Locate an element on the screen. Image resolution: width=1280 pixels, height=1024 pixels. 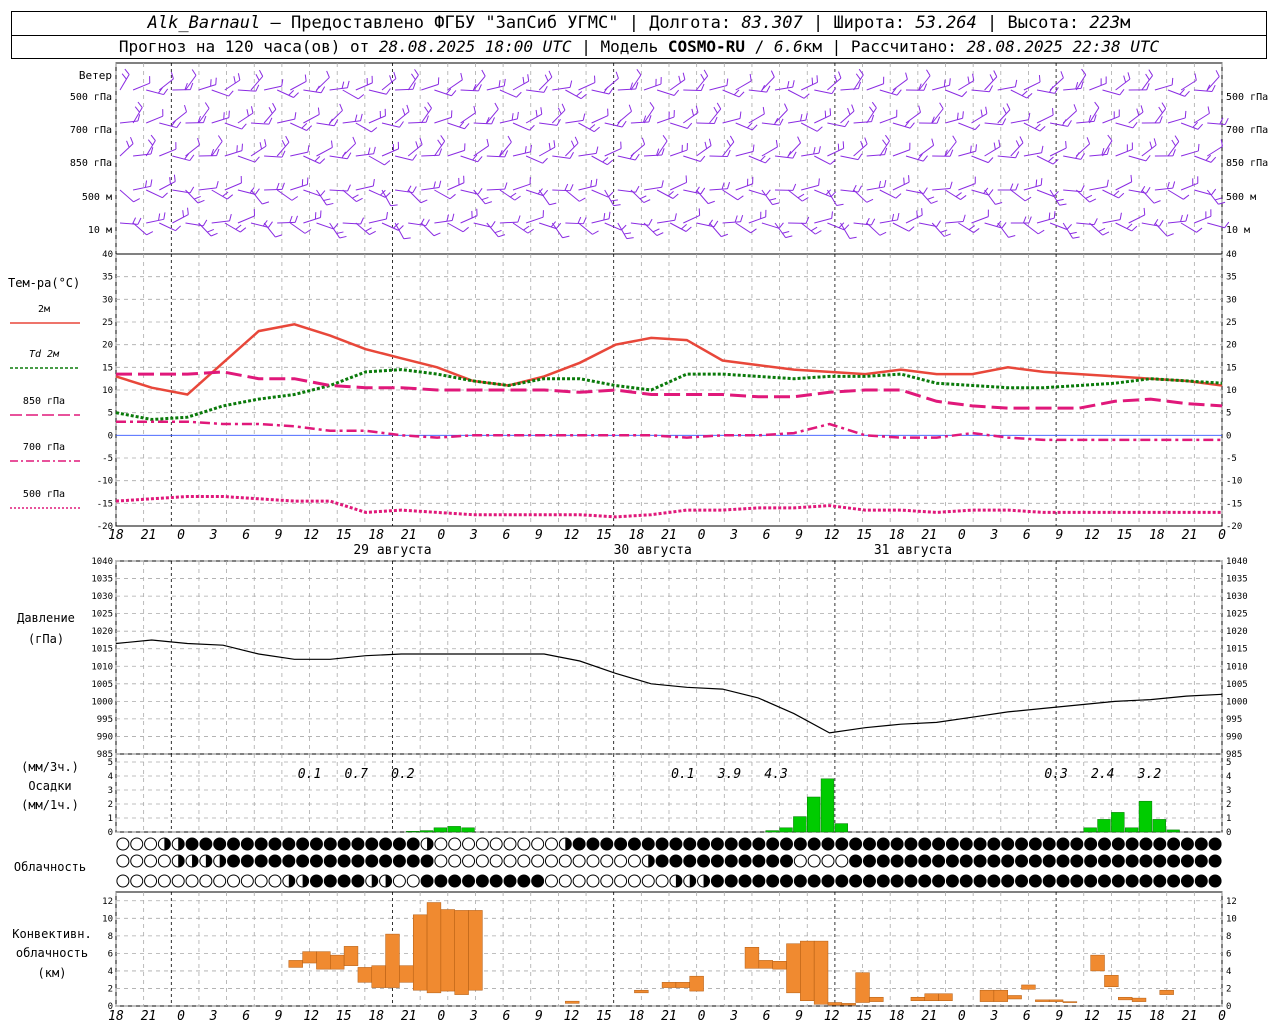
precip-y-tick-left: 3 is located at coordinates (110, 791).